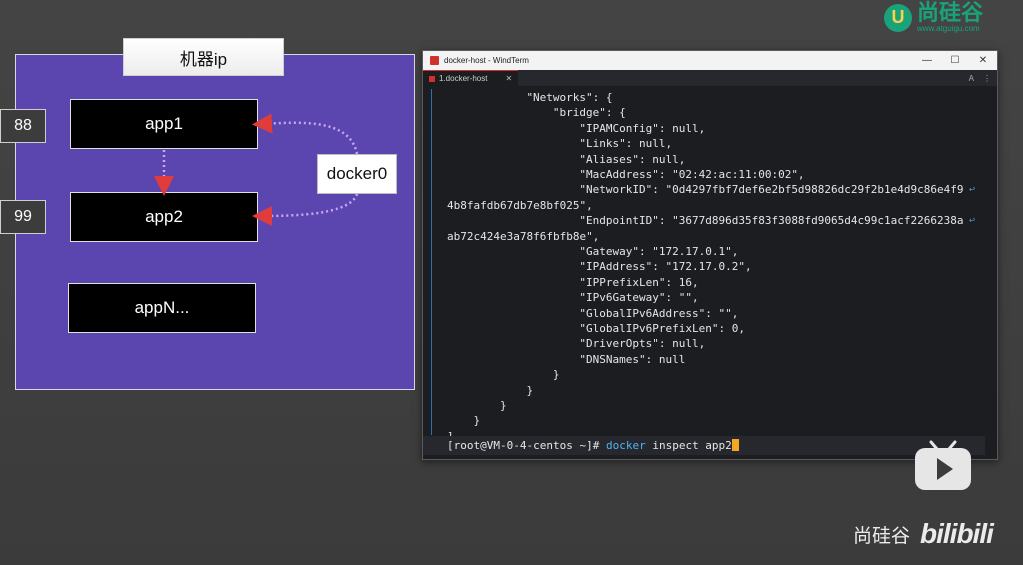 This screenshot has width=1023, height=565. I want to click on arrow-docker0-to-app2, so click(305, 209).